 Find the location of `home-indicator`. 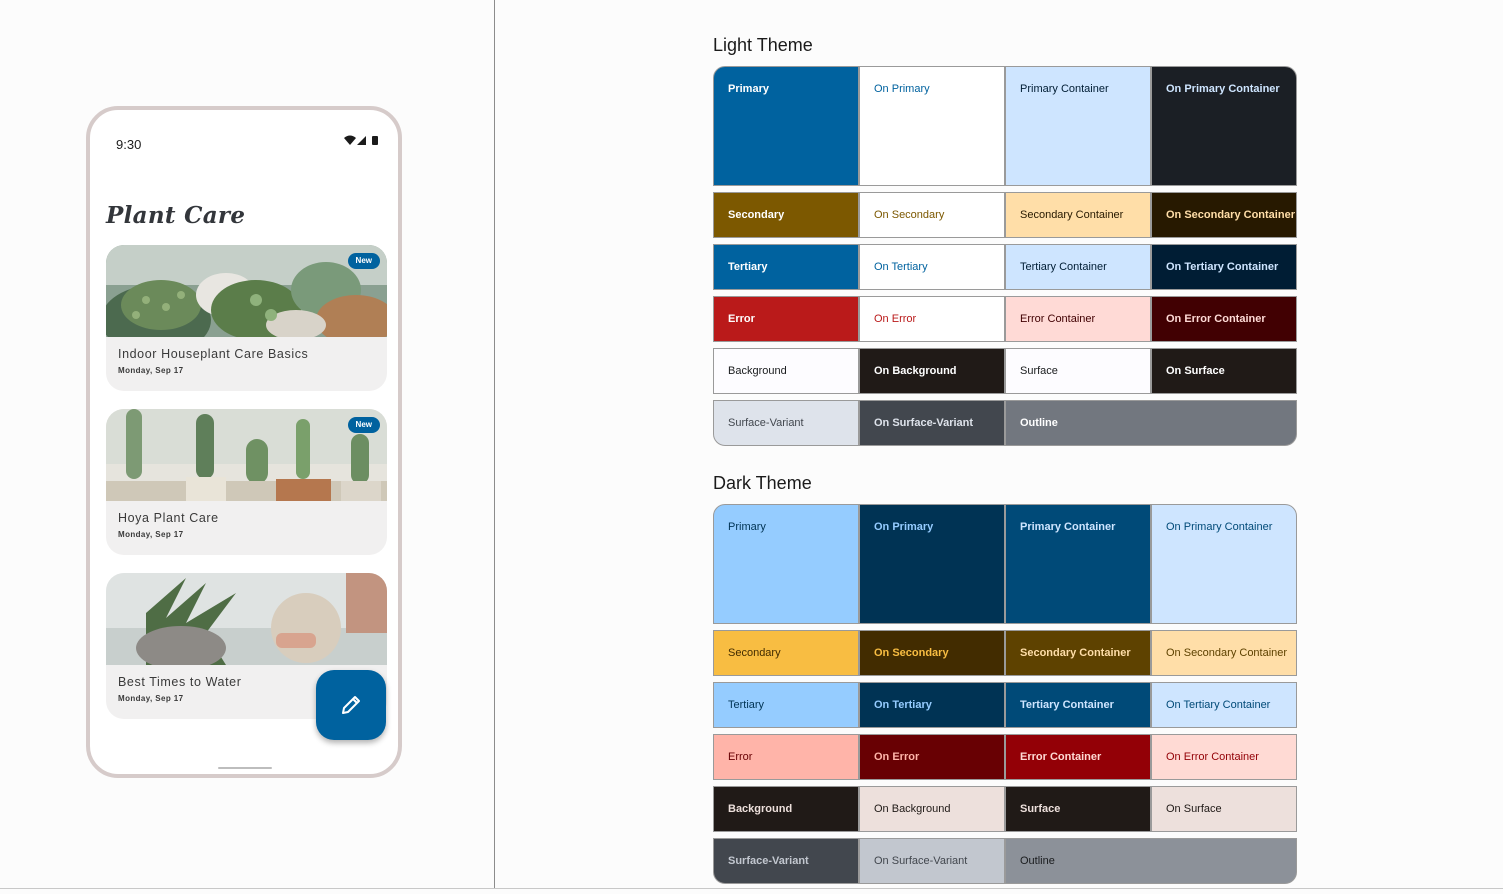

home-indicator is located at coordinates (245, 768).